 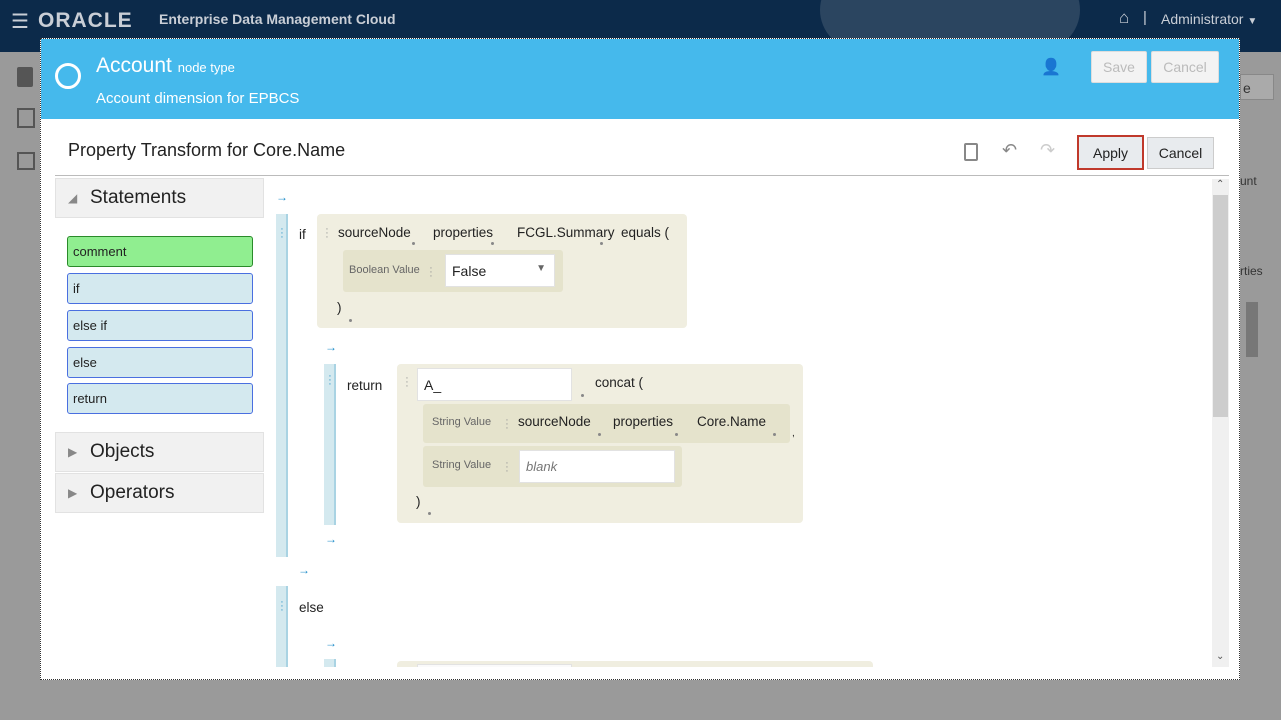 What do you see at coordinates (597, 466) in the screenshot?
I see `string-value-input` at bounding box center [597, 466].